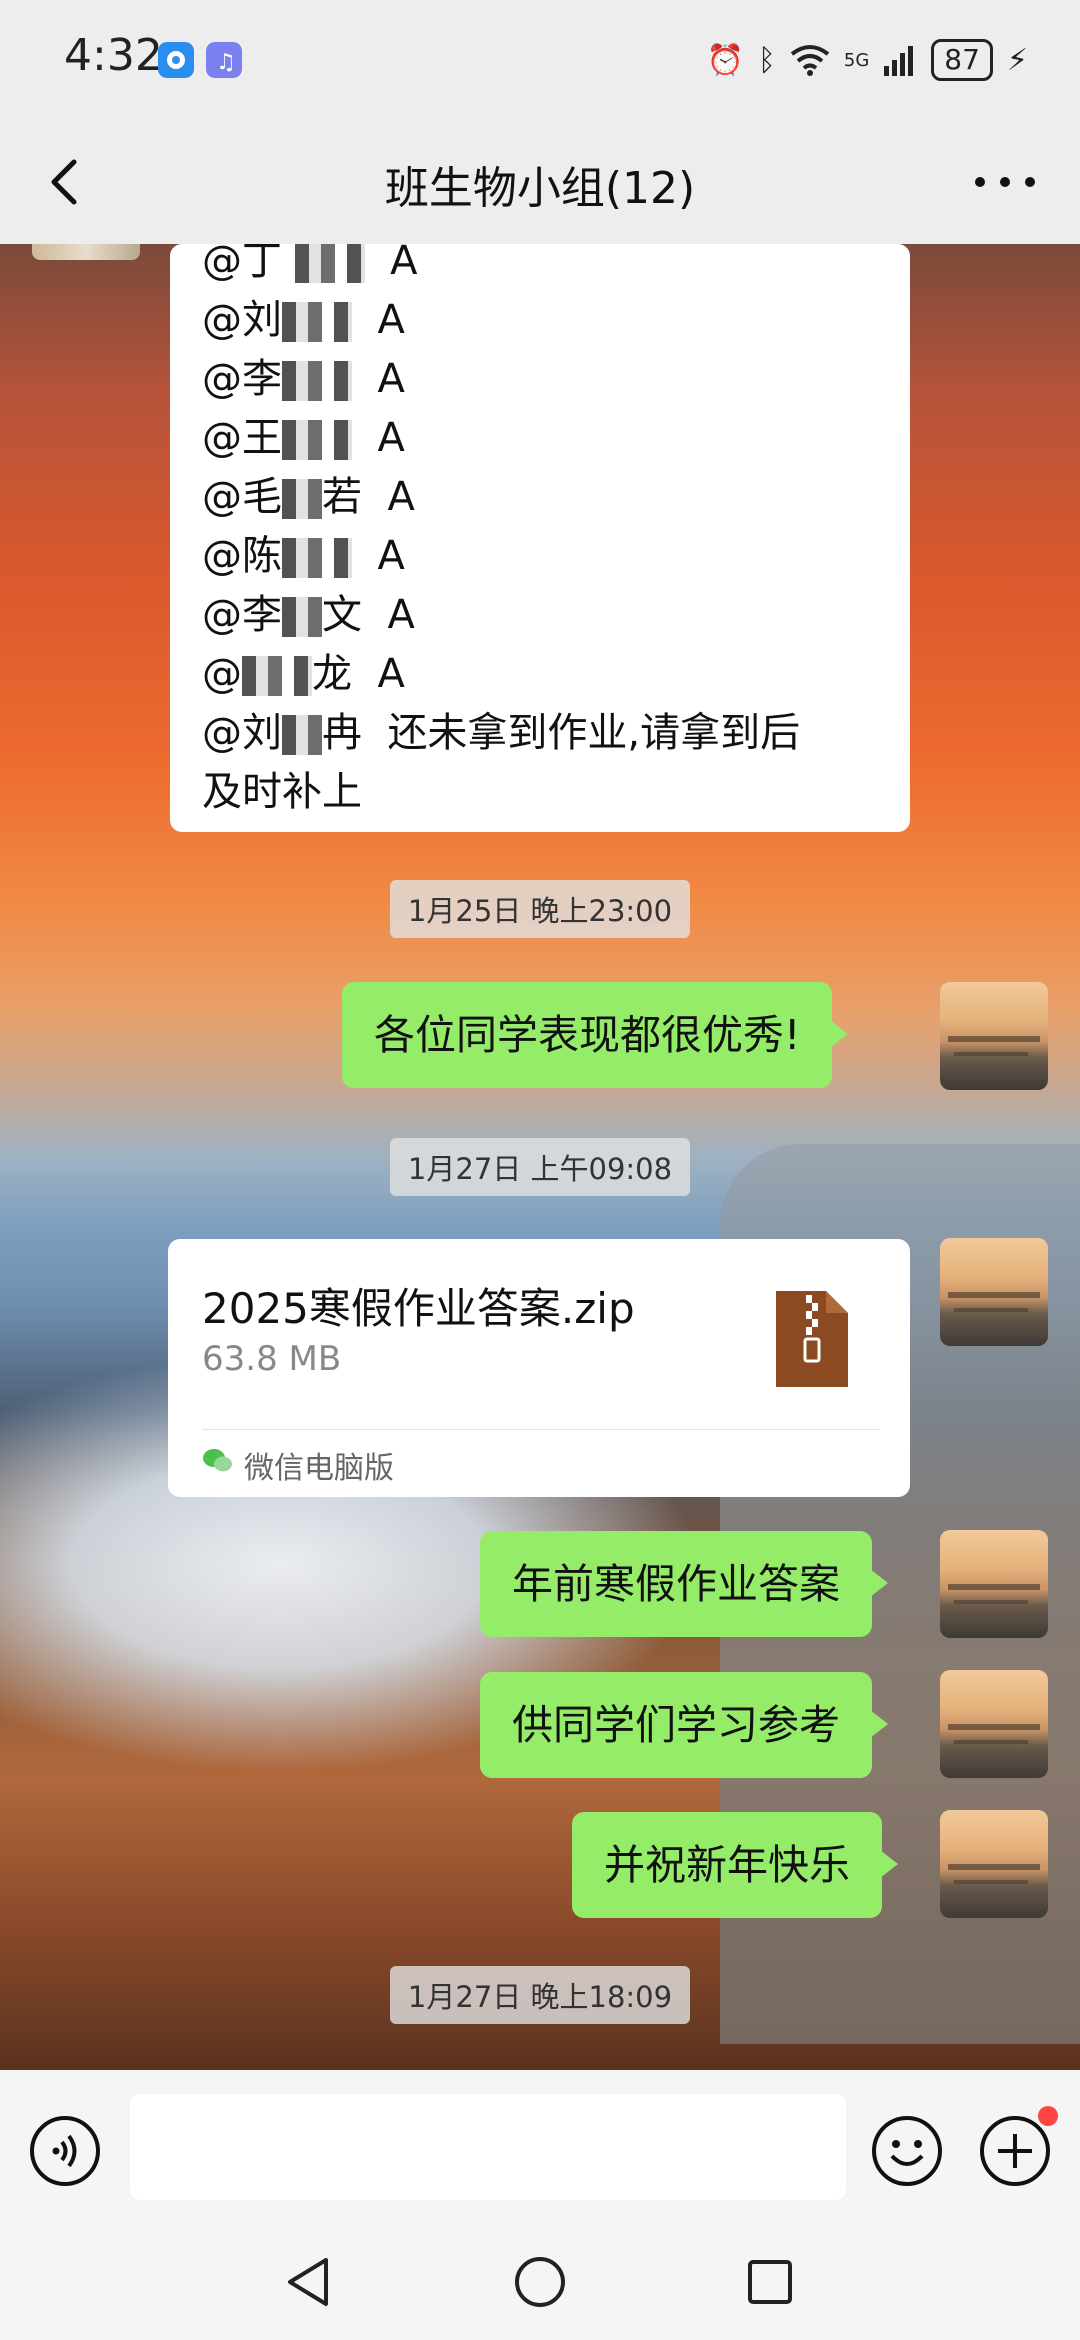  What do you see at coordinates (540, 1995) in the screenshot?
I see `timestamp: 1月27日 晚上18:09` at bounding box center [540, 1995].